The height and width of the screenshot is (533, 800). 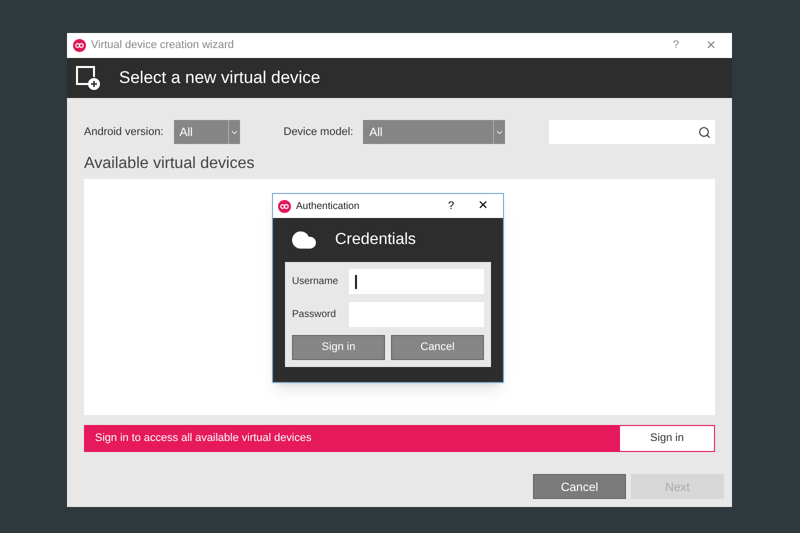 What do you see at coordinates (88, 78) in the screenshot?
I see `add-device-icon` at bounding box center [88, 78].